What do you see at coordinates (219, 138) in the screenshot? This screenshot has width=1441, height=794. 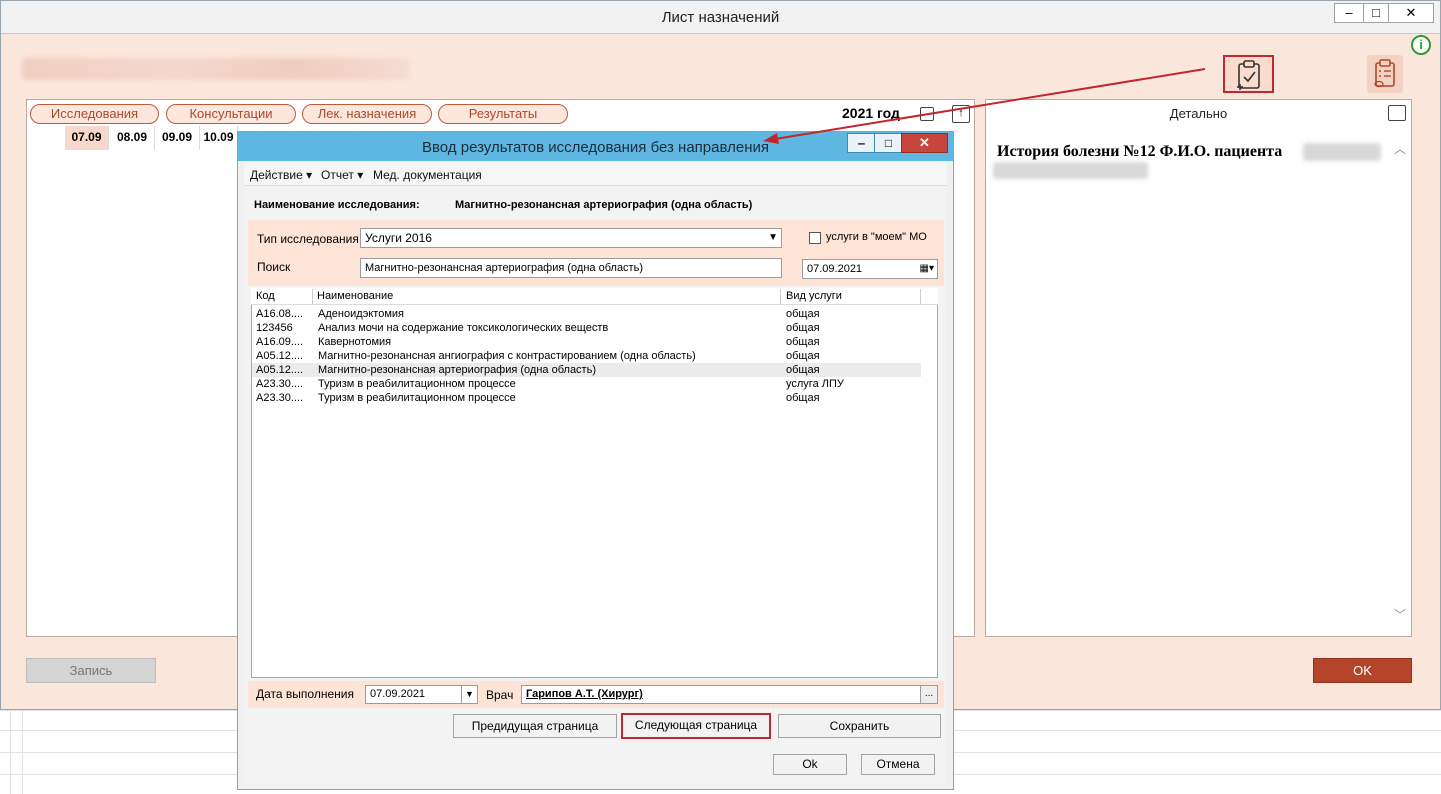 I see `date-cell: 10.09` at bounding box center [219, 138].